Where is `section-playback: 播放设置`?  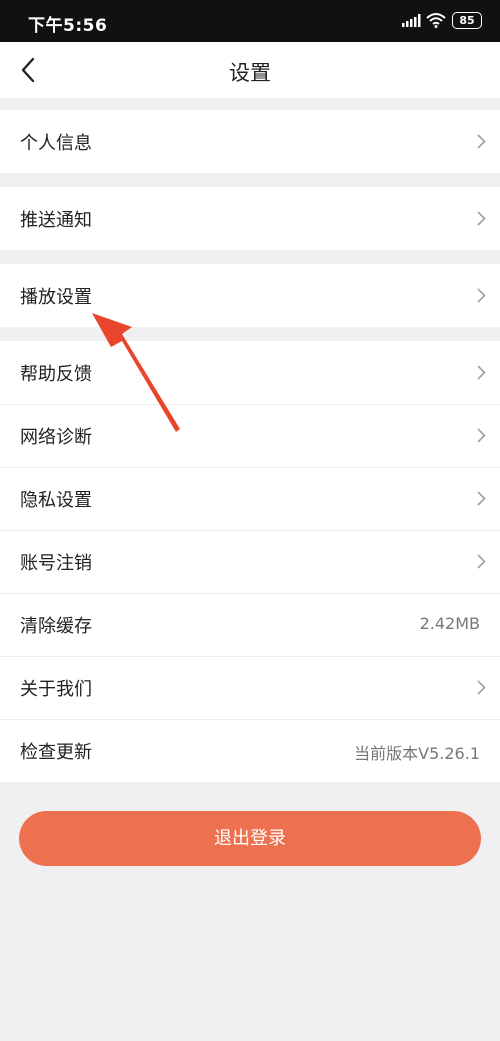 section-playback: 播放设置 is located at coordinates (250, 295).